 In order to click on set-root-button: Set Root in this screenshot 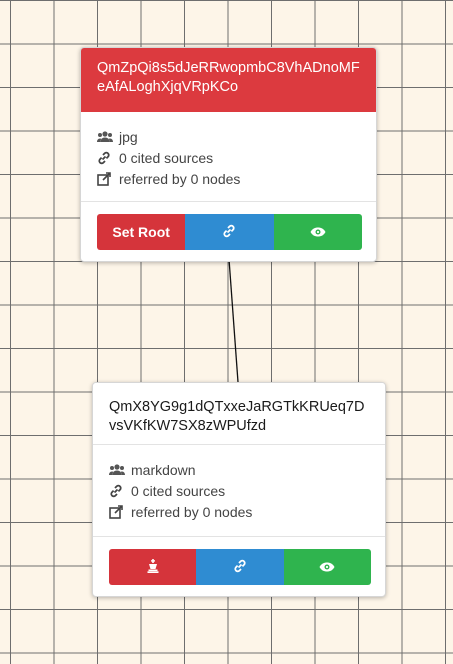, I will do `click(141, 232)`.